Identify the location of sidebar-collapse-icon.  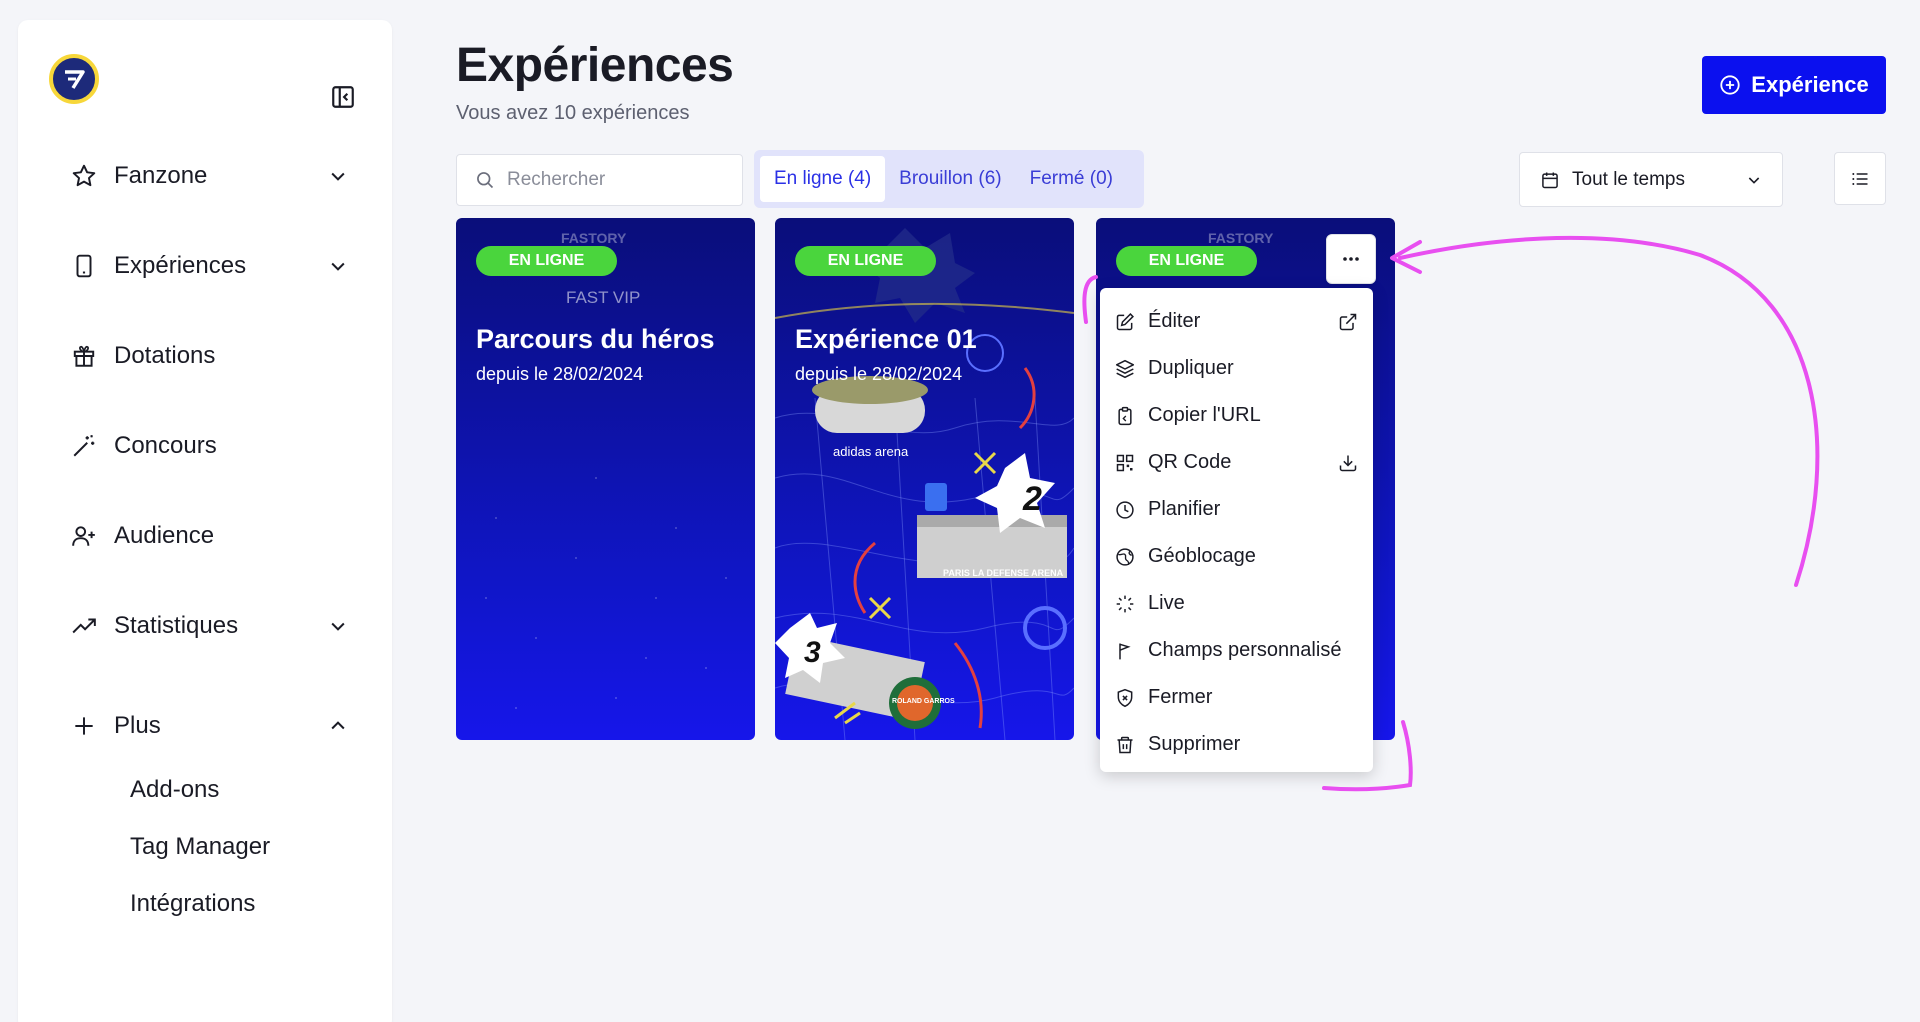
(343, 97).